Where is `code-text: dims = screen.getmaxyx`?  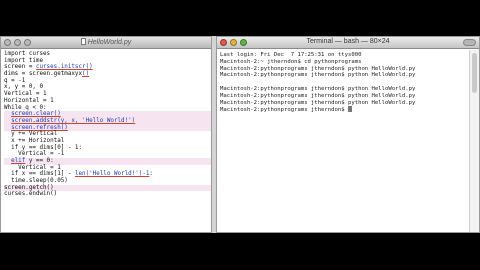 code-text: dims = screen.getmaxyx is located at coordinates (43, 74).